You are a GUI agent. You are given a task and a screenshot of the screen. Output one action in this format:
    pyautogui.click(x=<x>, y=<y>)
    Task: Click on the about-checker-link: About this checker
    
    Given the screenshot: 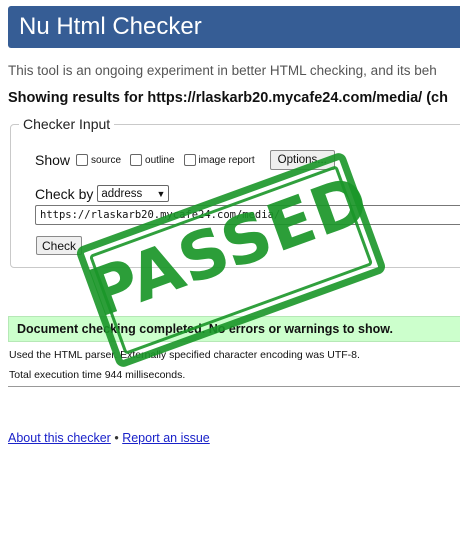 What is the action you would take?
    pyautogui.click(x=59, y=438)
    